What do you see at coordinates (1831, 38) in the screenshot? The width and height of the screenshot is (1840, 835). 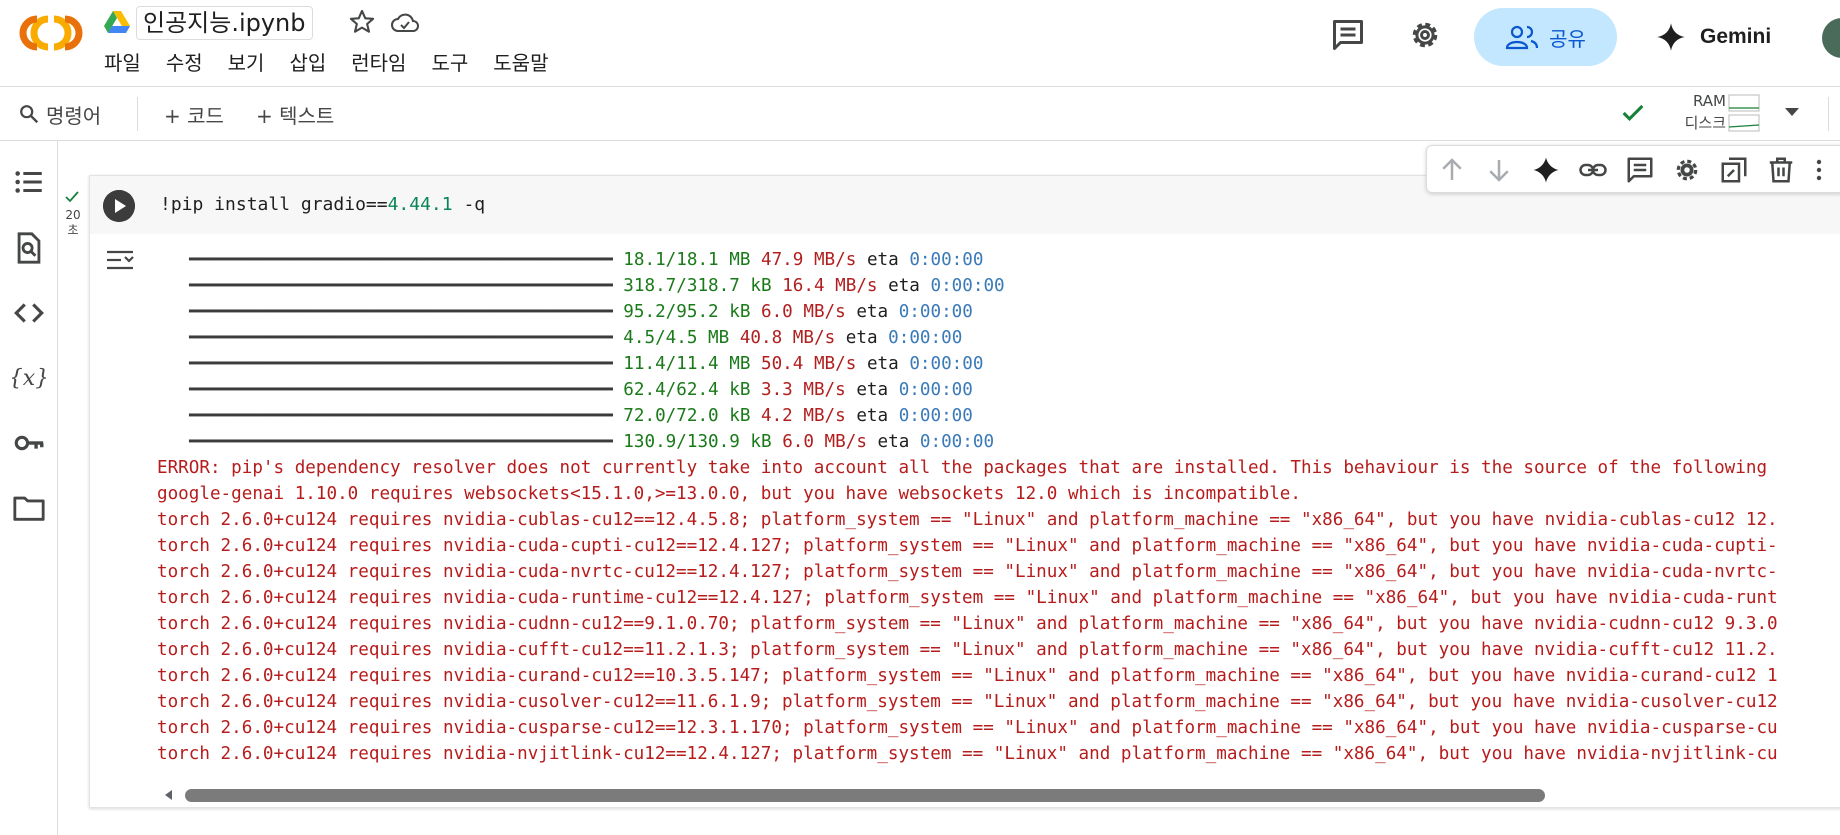 I see `user-avatar` at bounding box center [1831, 38].